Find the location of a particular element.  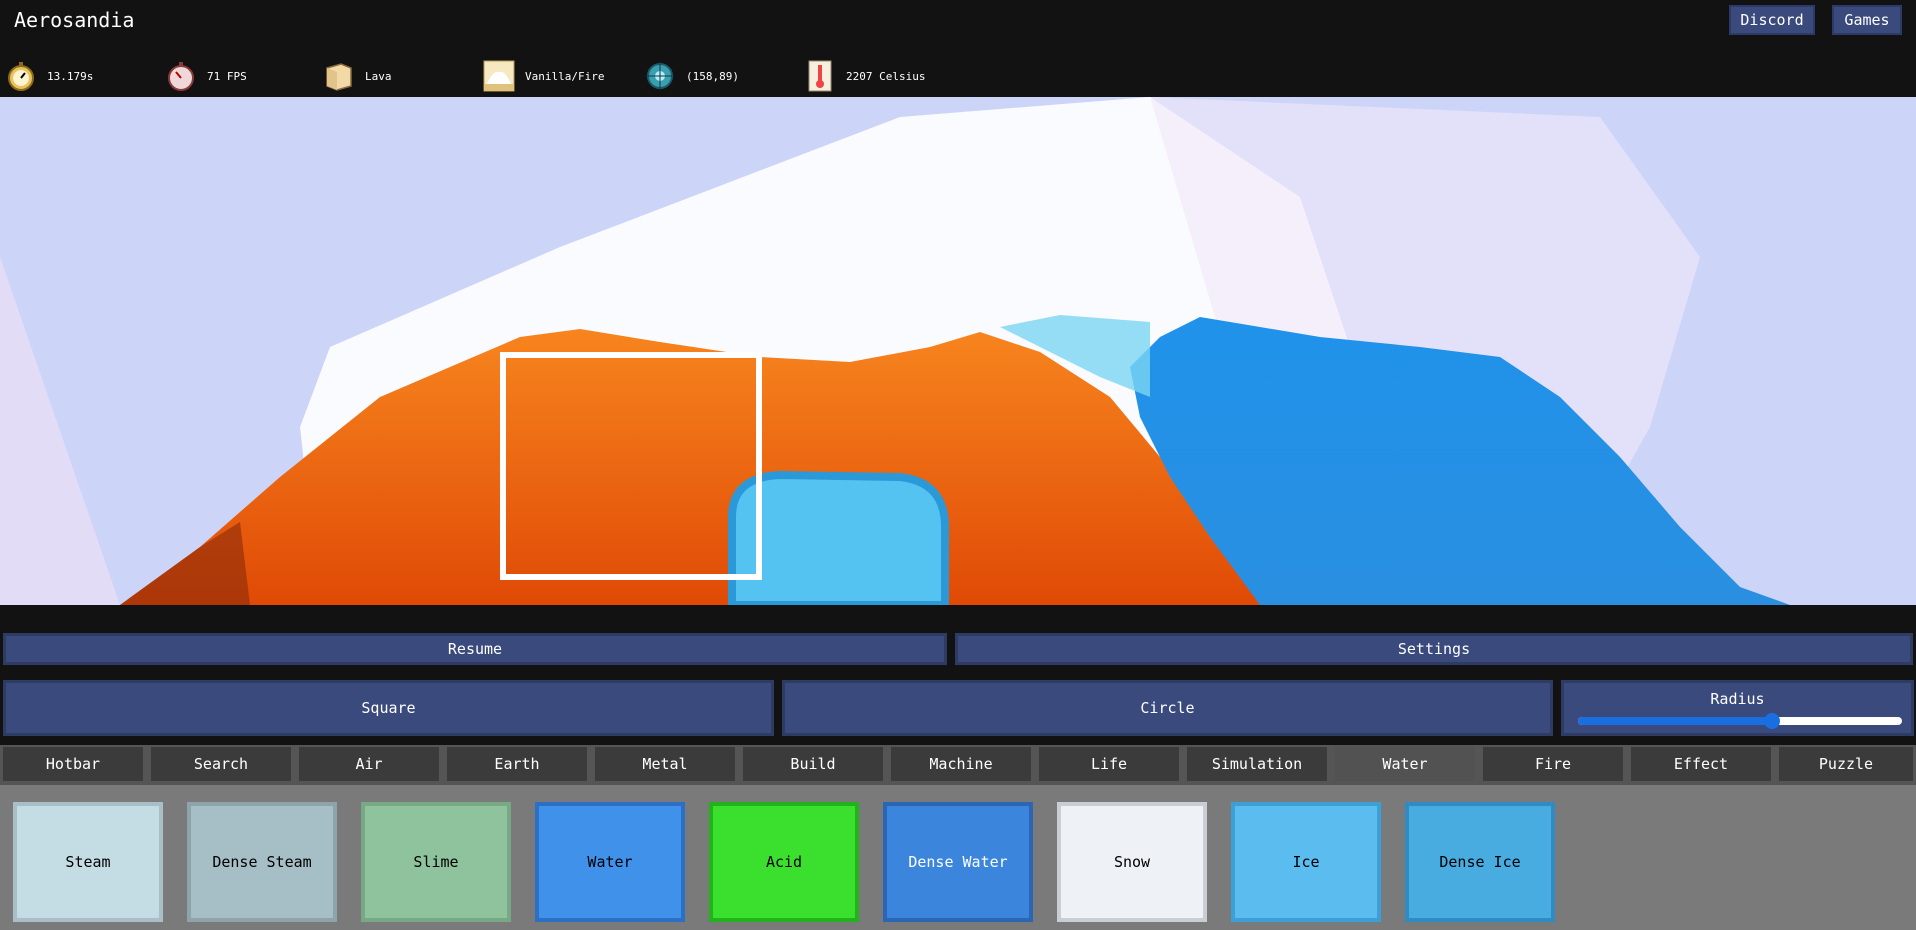

tab-earth: Earth is located at coordinates (517, 764).